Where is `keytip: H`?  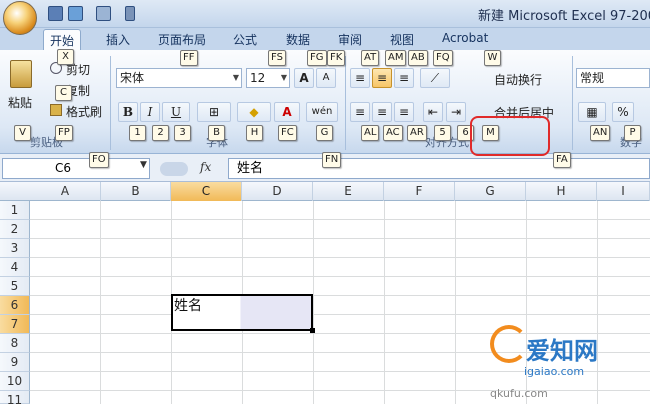
keytip: H is located at coordinates (254, 133).